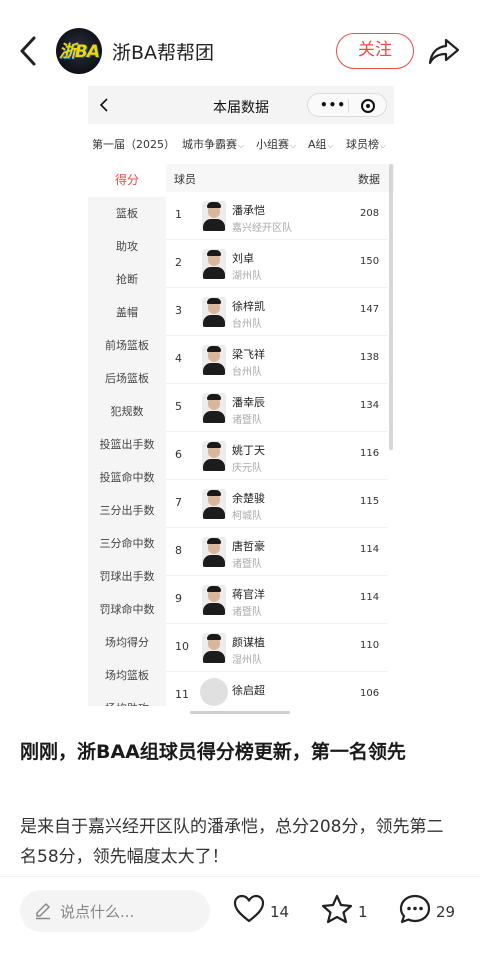 This screenshot has width=480, height=954. Describe the element at coordinates (127, 411) in the screenshot. I see `side-item-fouls: 犯规数` at that location.